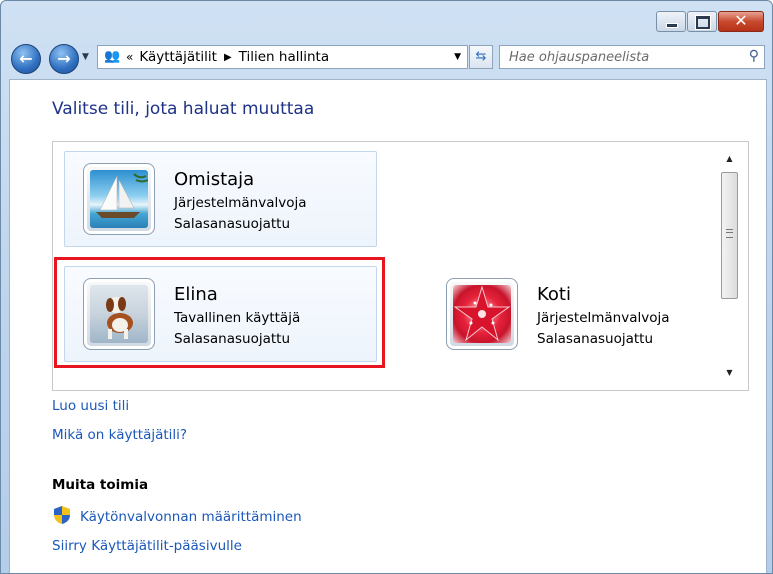 The image size is (773, 574). I want to click on maximize-button, so click(702, 21).